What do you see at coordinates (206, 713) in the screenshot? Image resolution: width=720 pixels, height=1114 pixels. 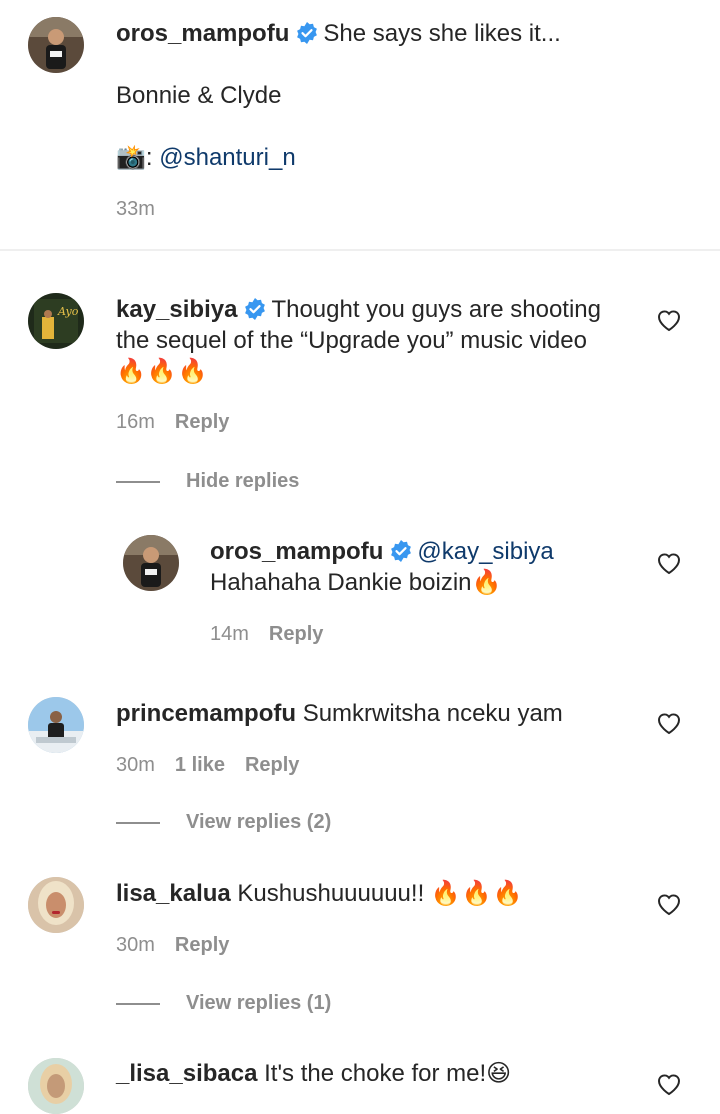 I see `comment-username: princemampofu` at bounding box center [206, 713].